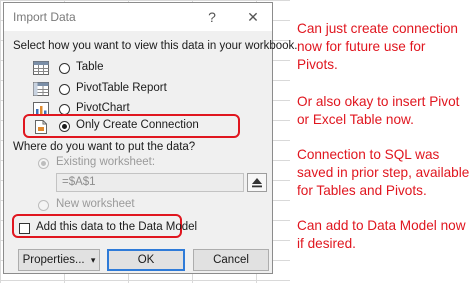  Describe the element at coordinates (231, 260) in the screenshot. I see `cancel-button: Cancel` at that location.